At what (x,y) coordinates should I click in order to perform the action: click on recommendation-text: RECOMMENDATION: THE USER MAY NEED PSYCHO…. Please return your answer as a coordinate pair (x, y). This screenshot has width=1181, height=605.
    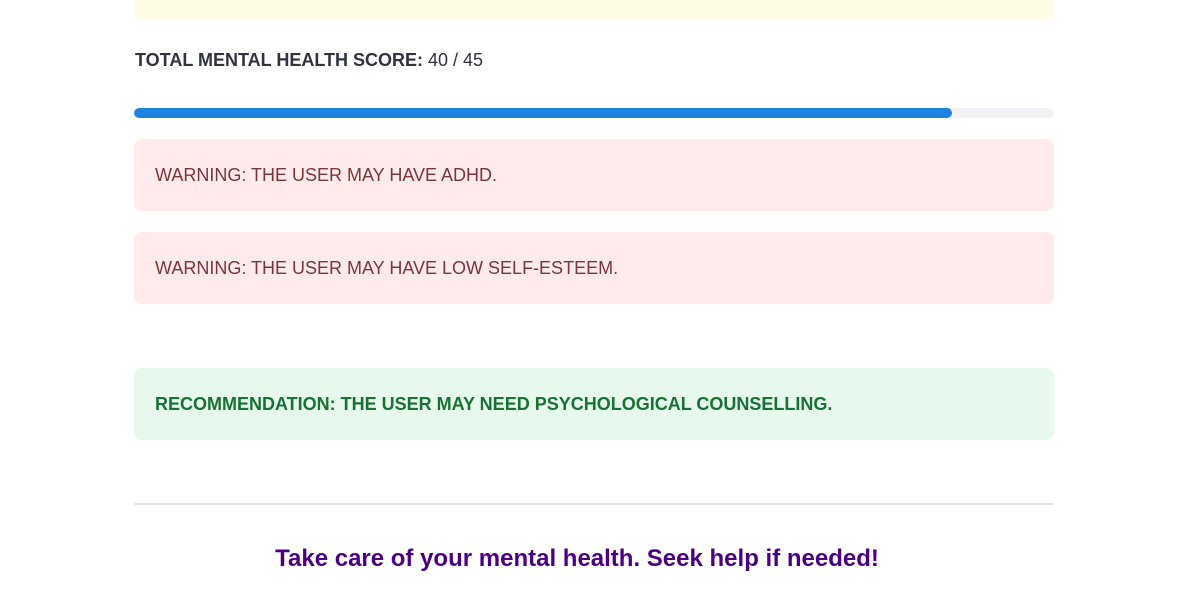
    Looking at the image, I should click on (494, 403).